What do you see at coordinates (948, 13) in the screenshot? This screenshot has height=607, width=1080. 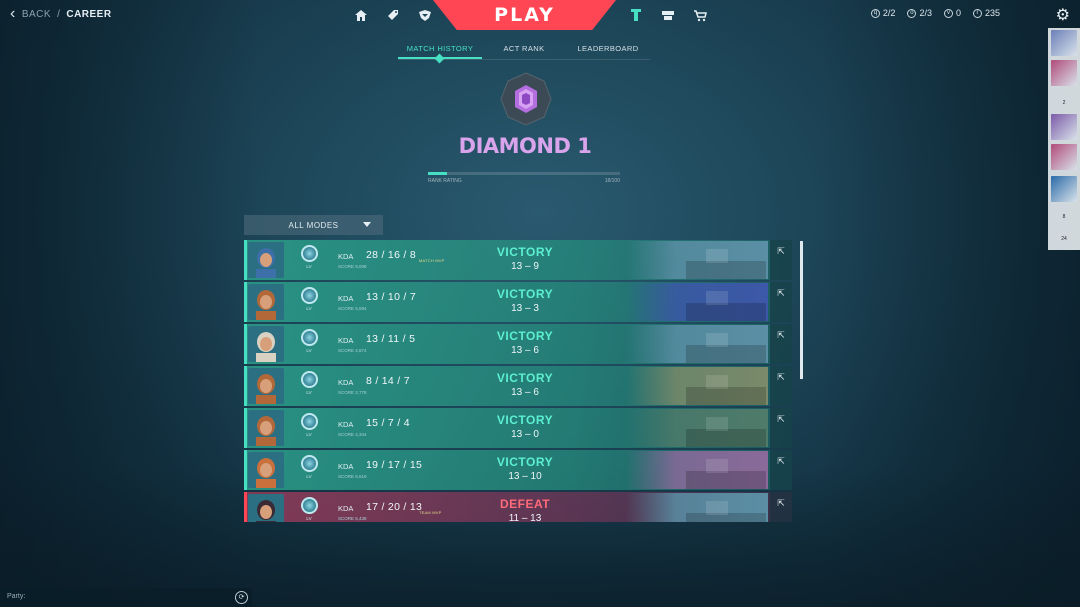 I see `currency-icon: v` at bounding box center [948, 13].